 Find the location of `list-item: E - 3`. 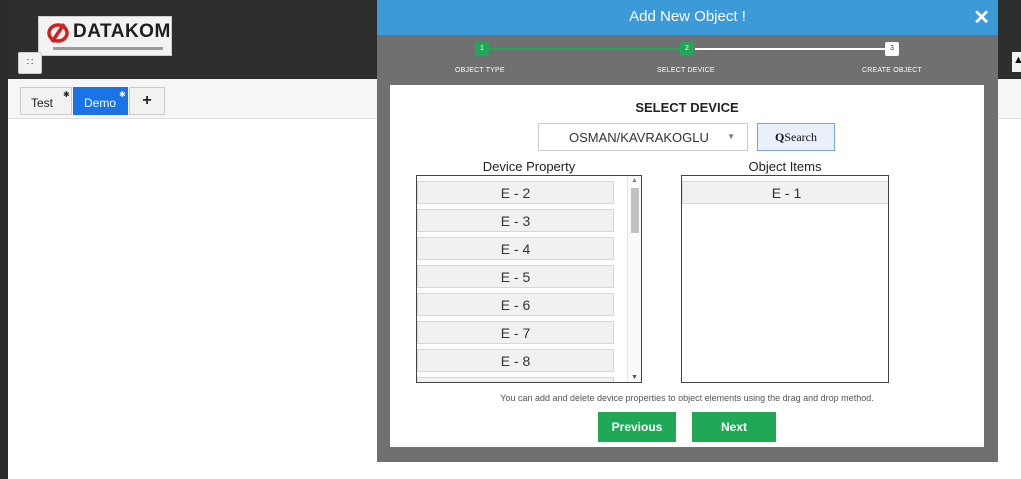

list-item: E - 3 is located at coordinates (515, 220).